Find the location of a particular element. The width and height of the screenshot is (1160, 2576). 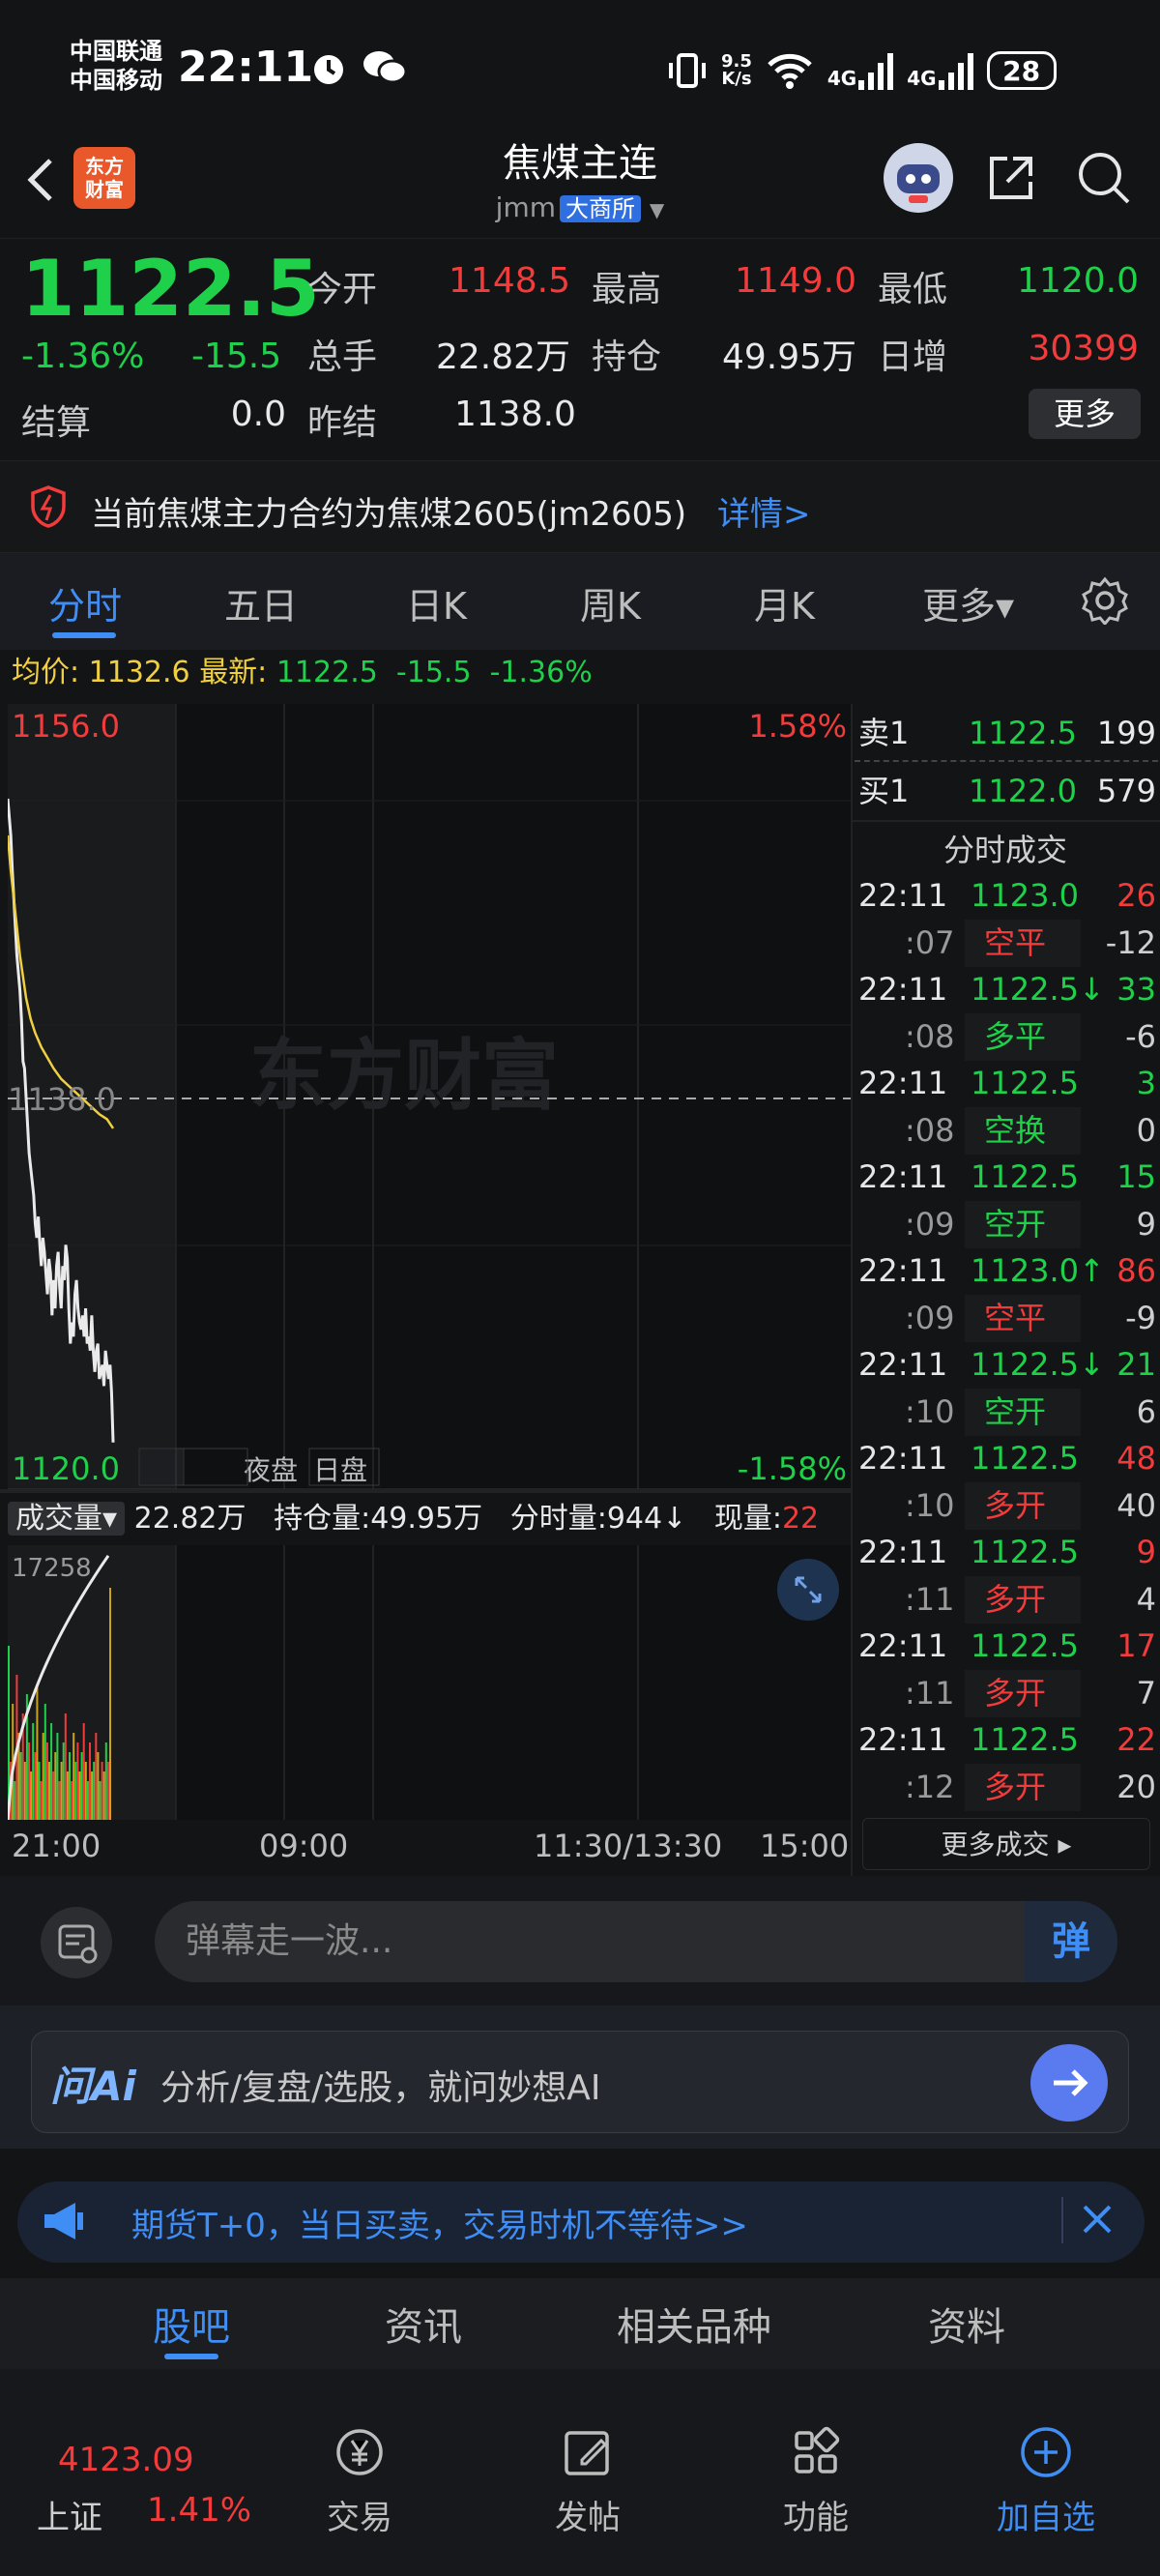

tab-news: 资讯 is located at coordinates (423, 2324).